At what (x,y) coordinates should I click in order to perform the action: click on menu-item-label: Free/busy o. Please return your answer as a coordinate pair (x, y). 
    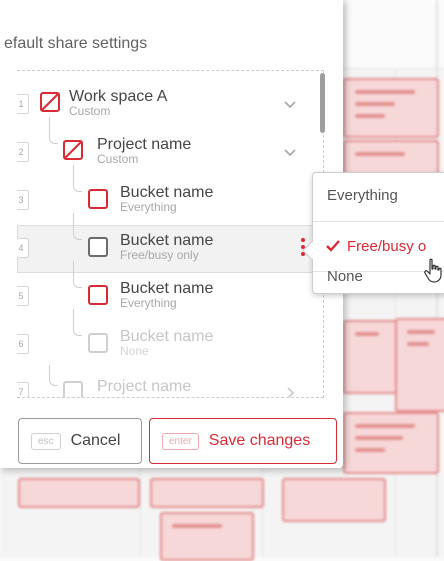
    Looking at the image, I should click on (387, 246).